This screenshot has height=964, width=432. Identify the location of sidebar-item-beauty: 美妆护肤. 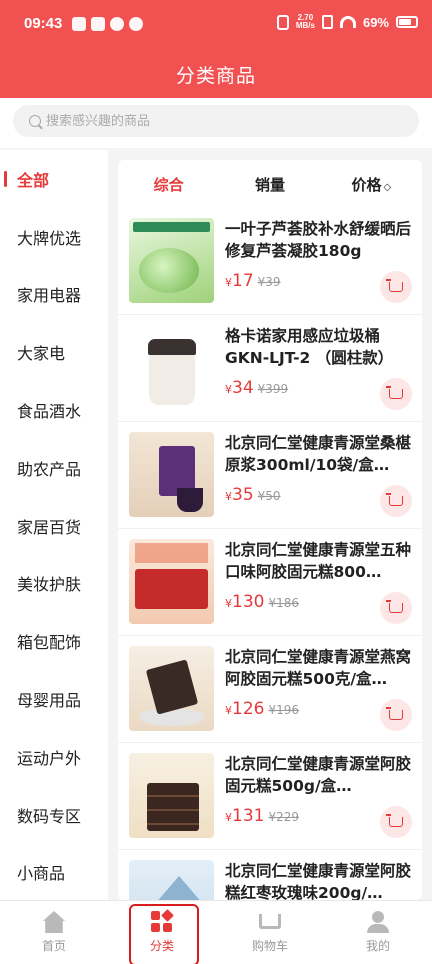
(54, 584).